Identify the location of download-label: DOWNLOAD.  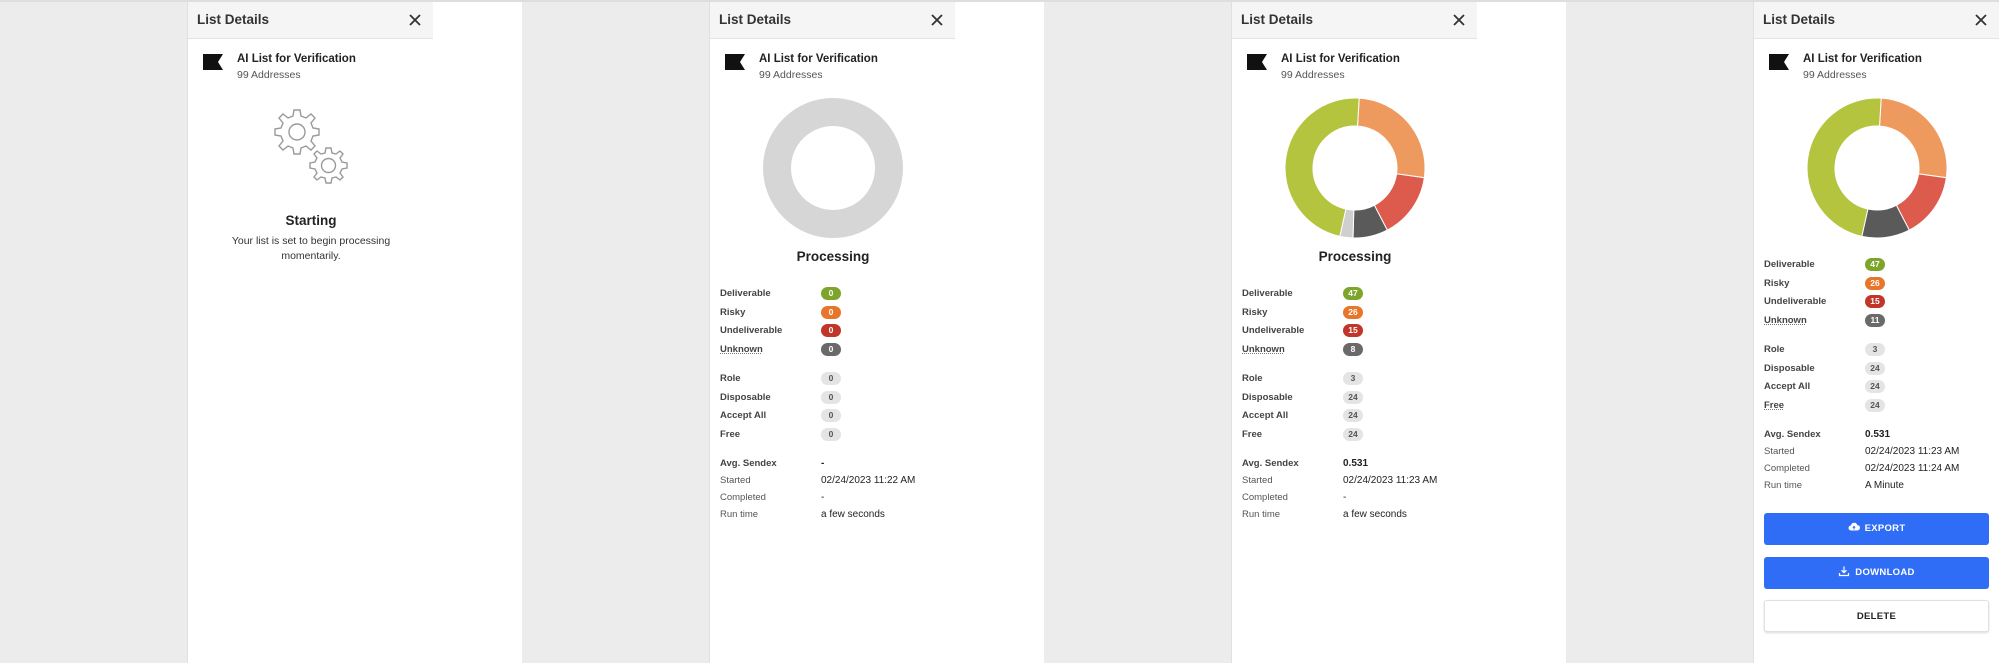
(1885, 572).